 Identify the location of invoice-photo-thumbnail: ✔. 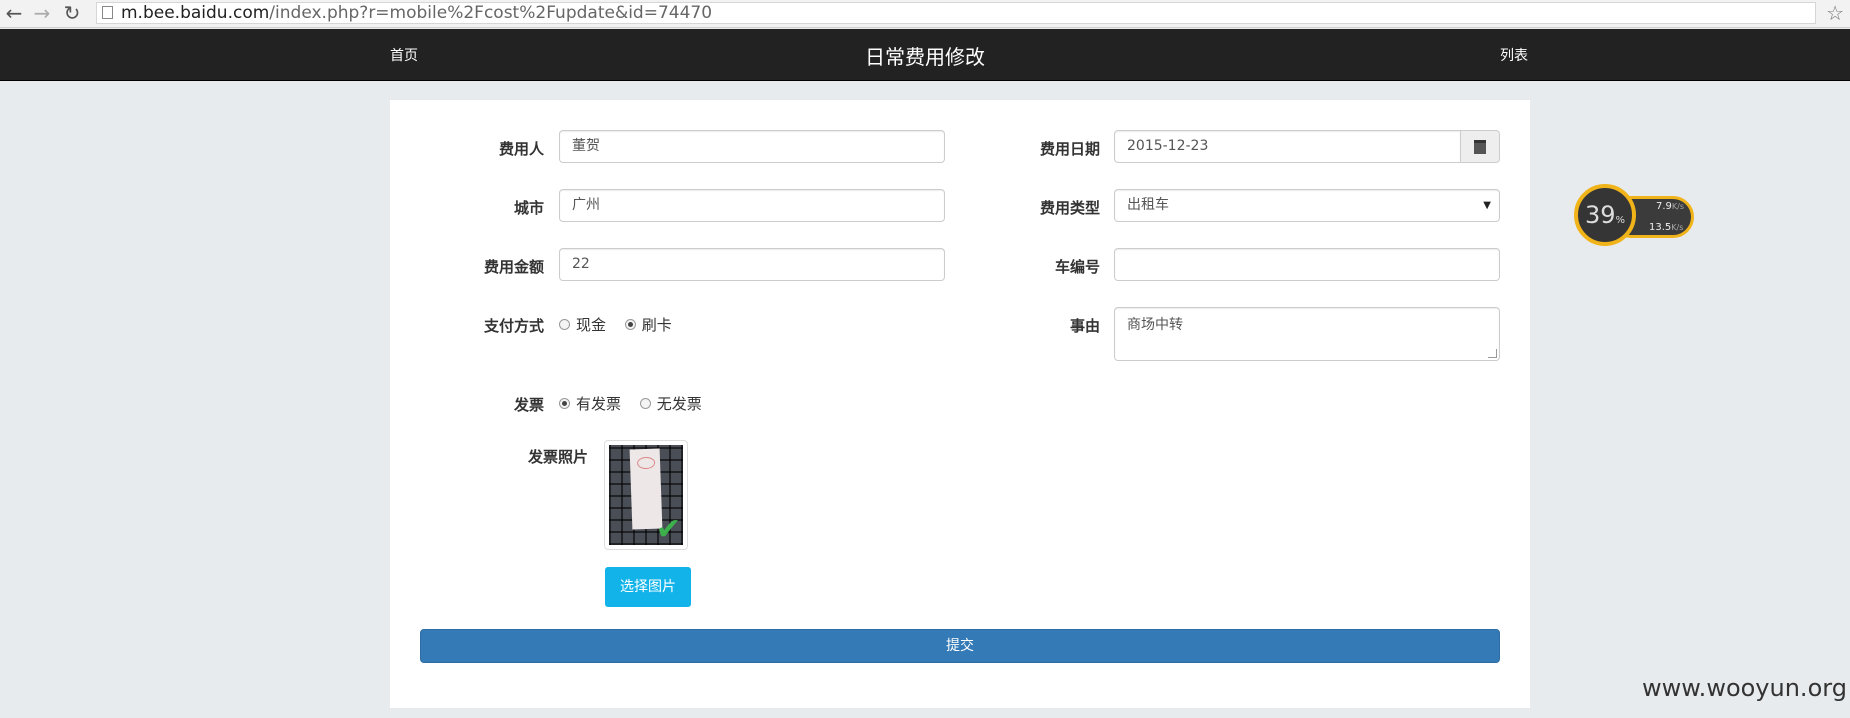
(646, 495).